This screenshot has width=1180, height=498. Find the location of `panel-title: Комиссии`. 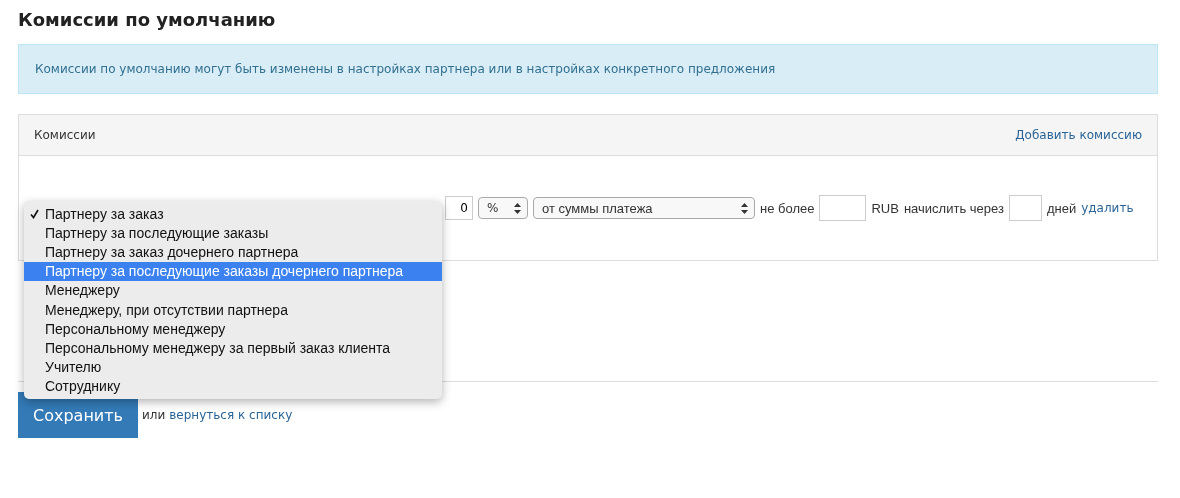

panel-title: Комиссии is located at coordinates (65, 135).